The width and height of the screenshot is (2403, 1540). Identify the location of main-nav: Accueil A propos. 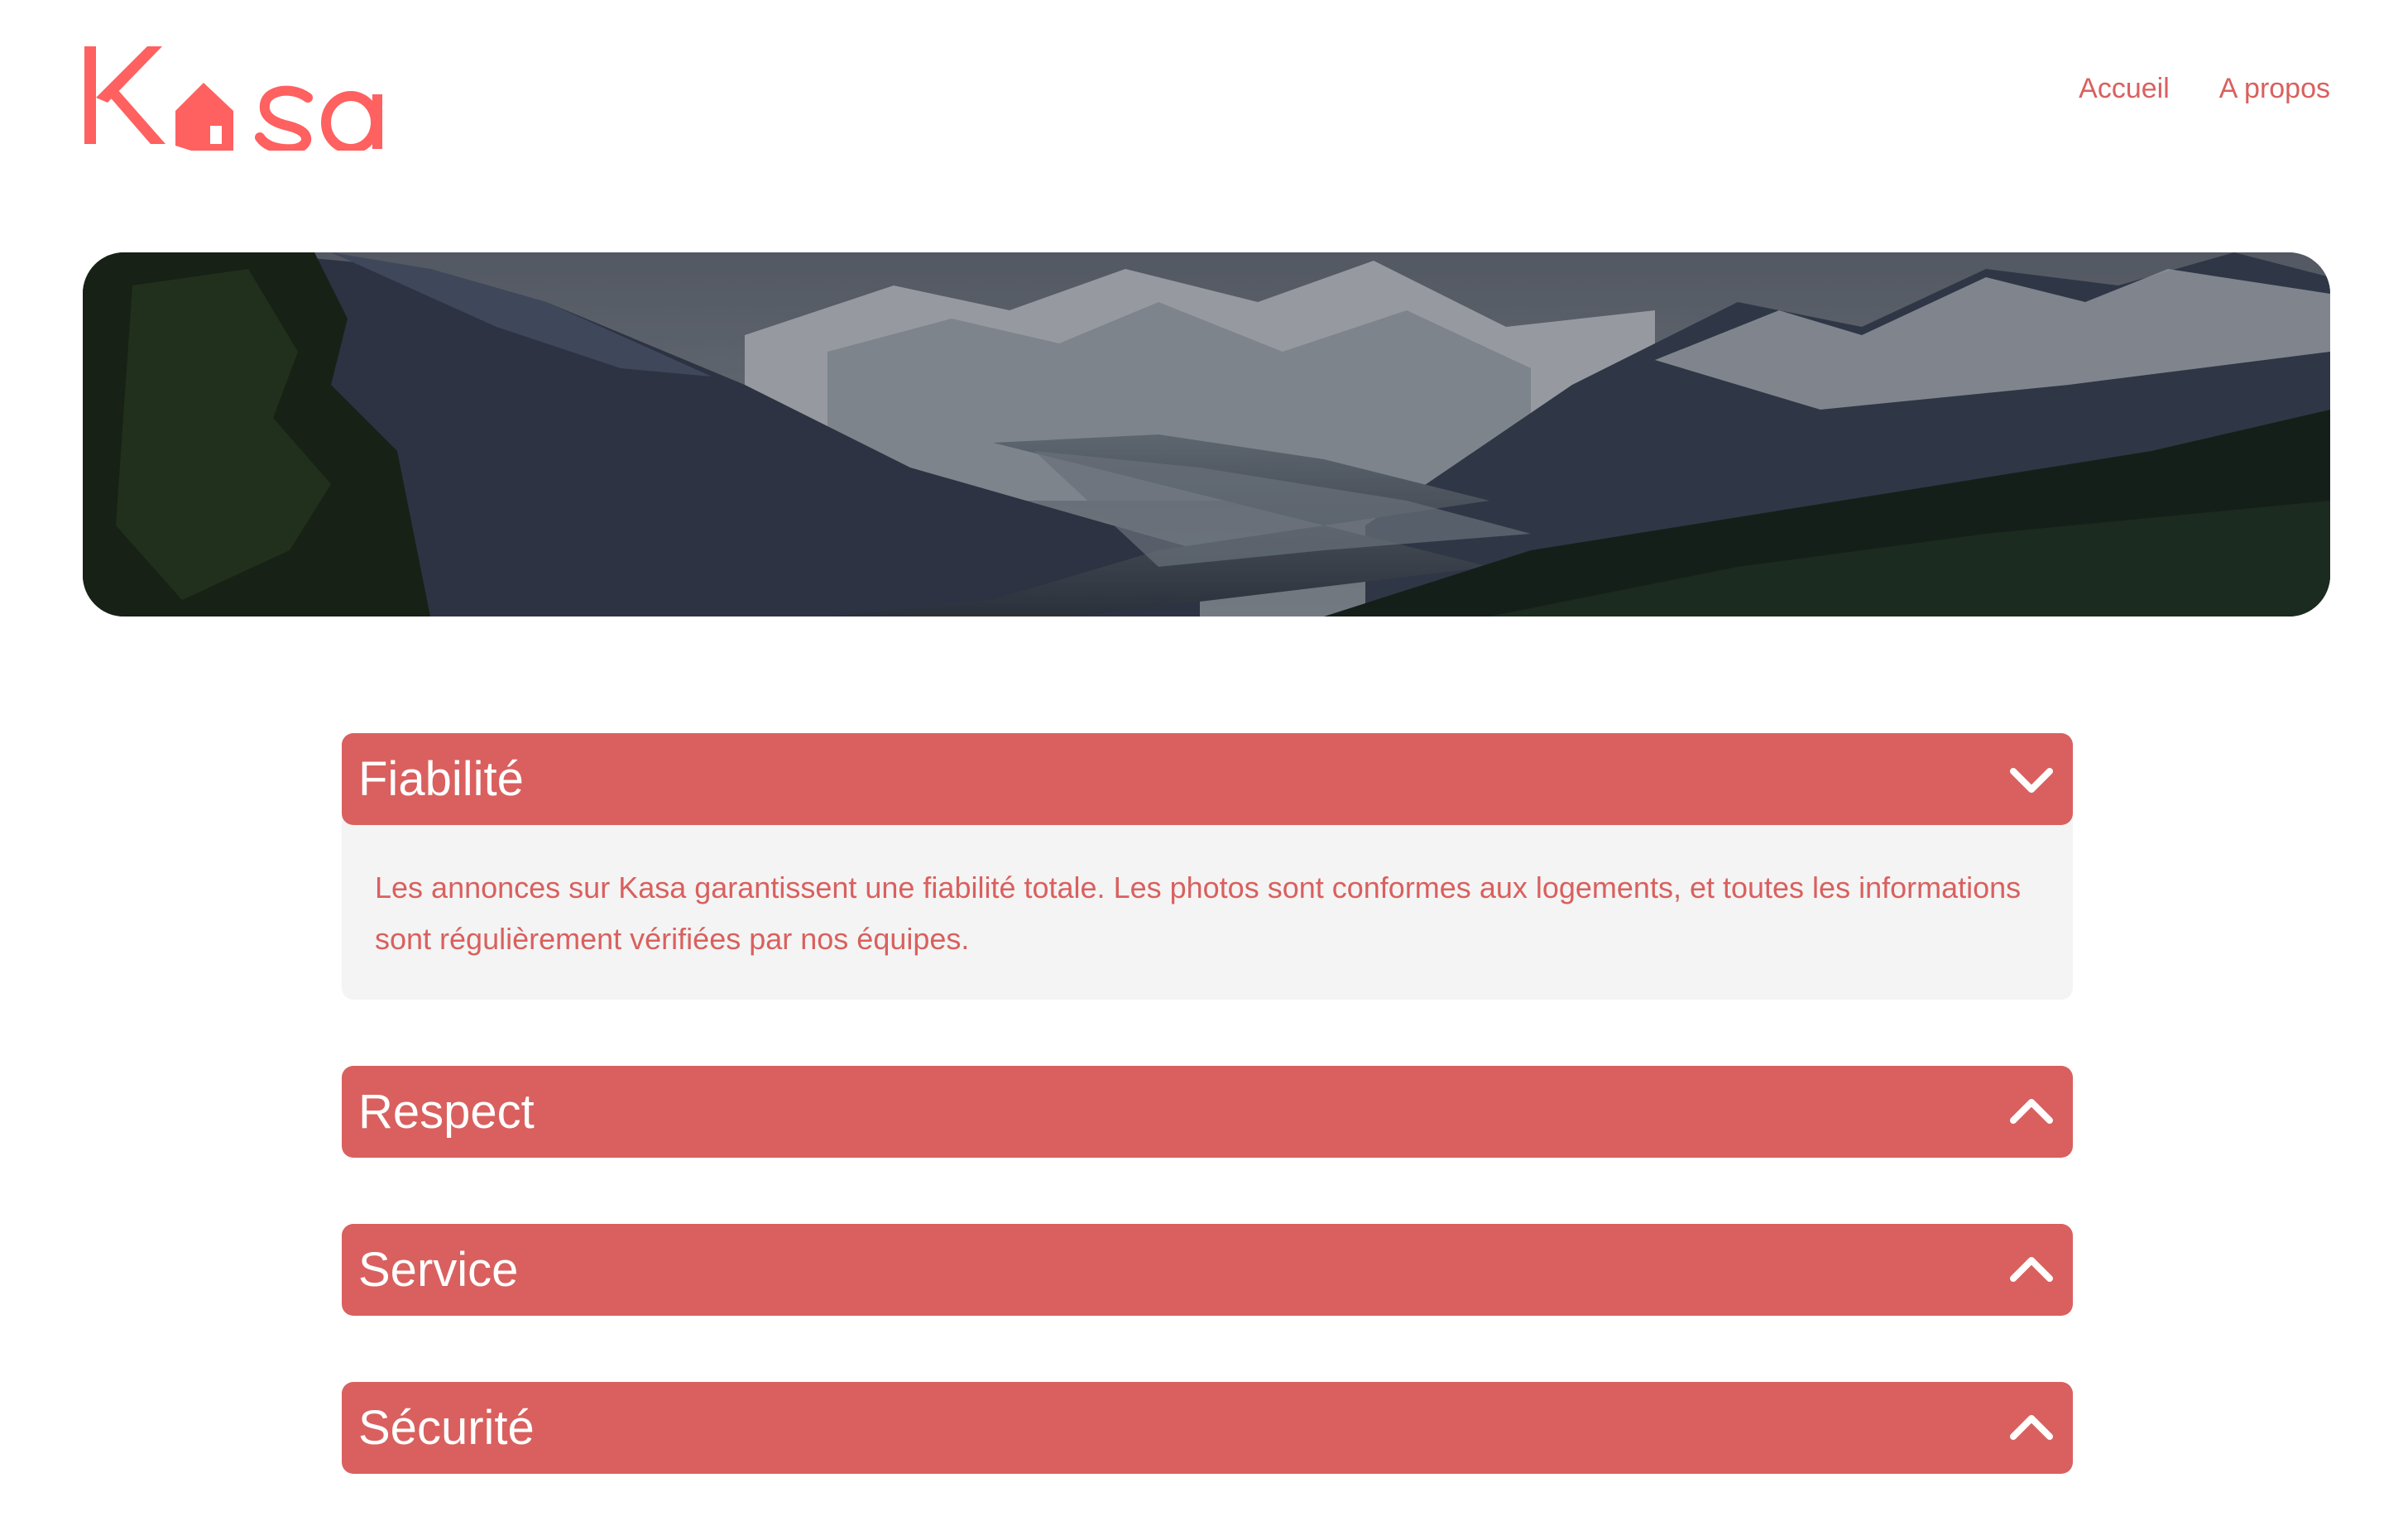
(2204, 88).